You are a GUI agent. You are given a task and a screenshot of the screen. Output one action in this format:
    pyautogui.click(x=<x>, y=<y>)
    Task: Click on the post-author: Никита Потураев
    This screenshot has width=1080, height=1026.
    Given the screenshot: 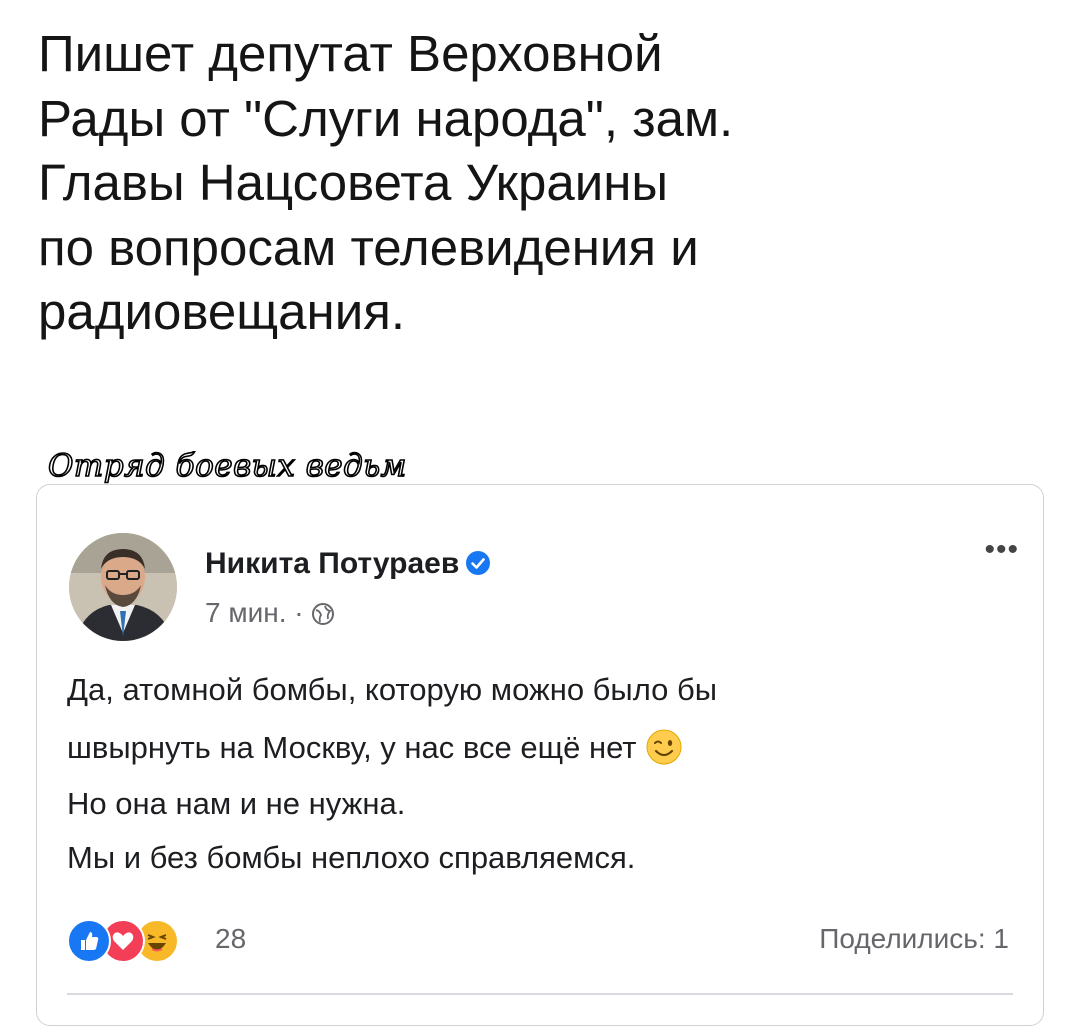 What is the action you would take?
    pyautogui.click(x=348, y=564)
    